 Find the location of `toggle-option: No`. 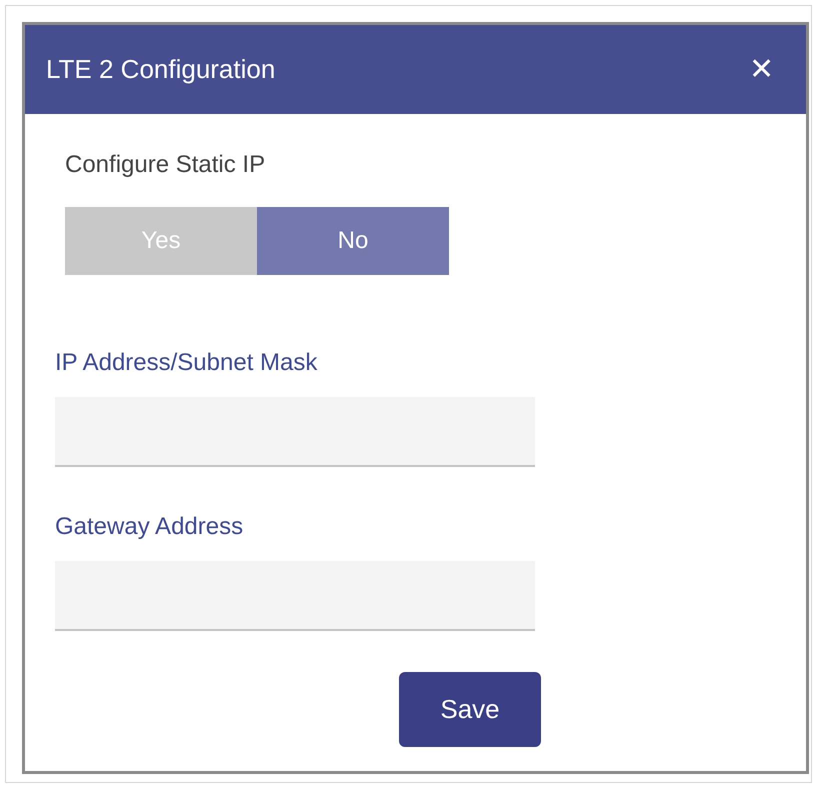

toggle-option: No is located at coordinates (353, 241).